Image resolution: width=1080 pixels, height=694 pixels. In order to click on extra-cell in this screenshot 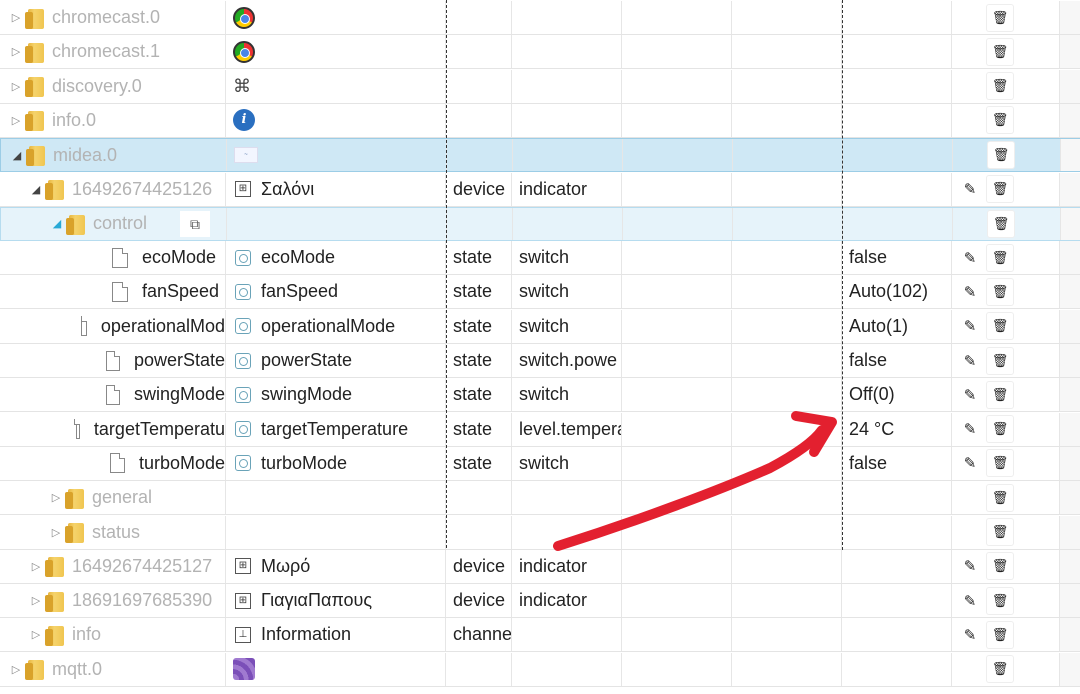, I will do `click(787, 292)`.